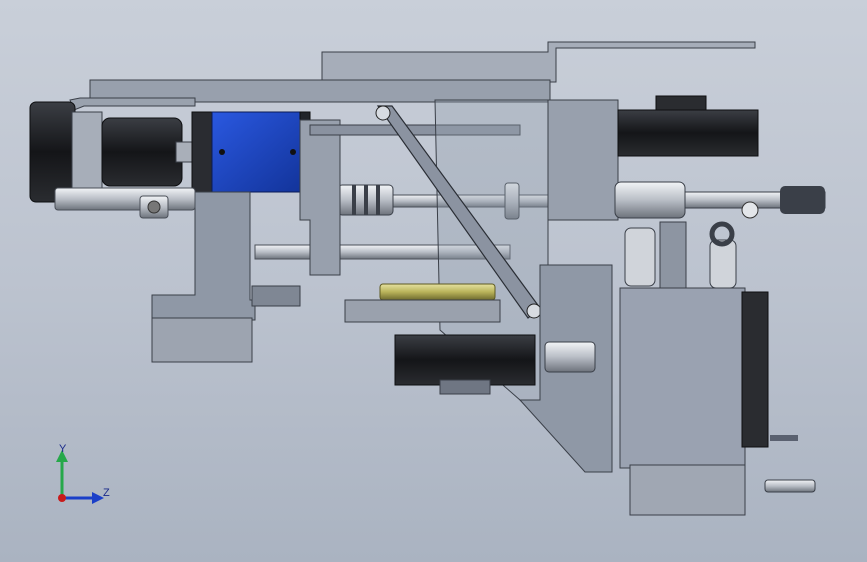 This screenshot has height=562, width=867. I want to click on drive-motor-flange, so click(465, 387).